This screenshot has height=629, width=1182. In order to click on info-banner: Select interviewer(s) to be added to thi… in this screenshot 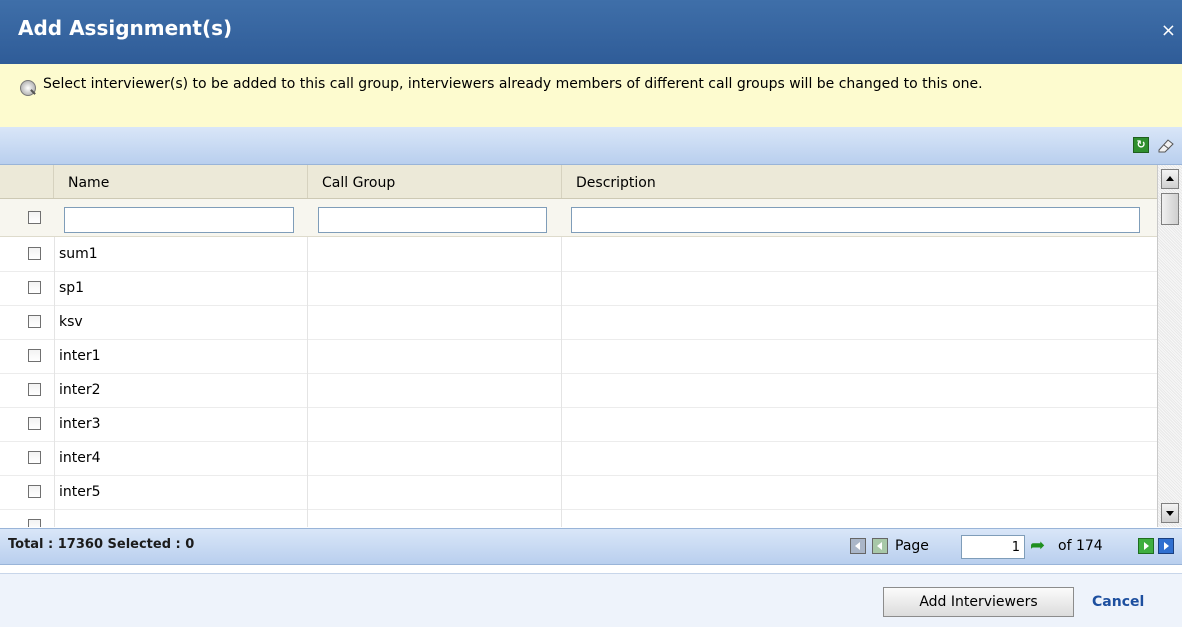, I will do `click(591, 96)`.